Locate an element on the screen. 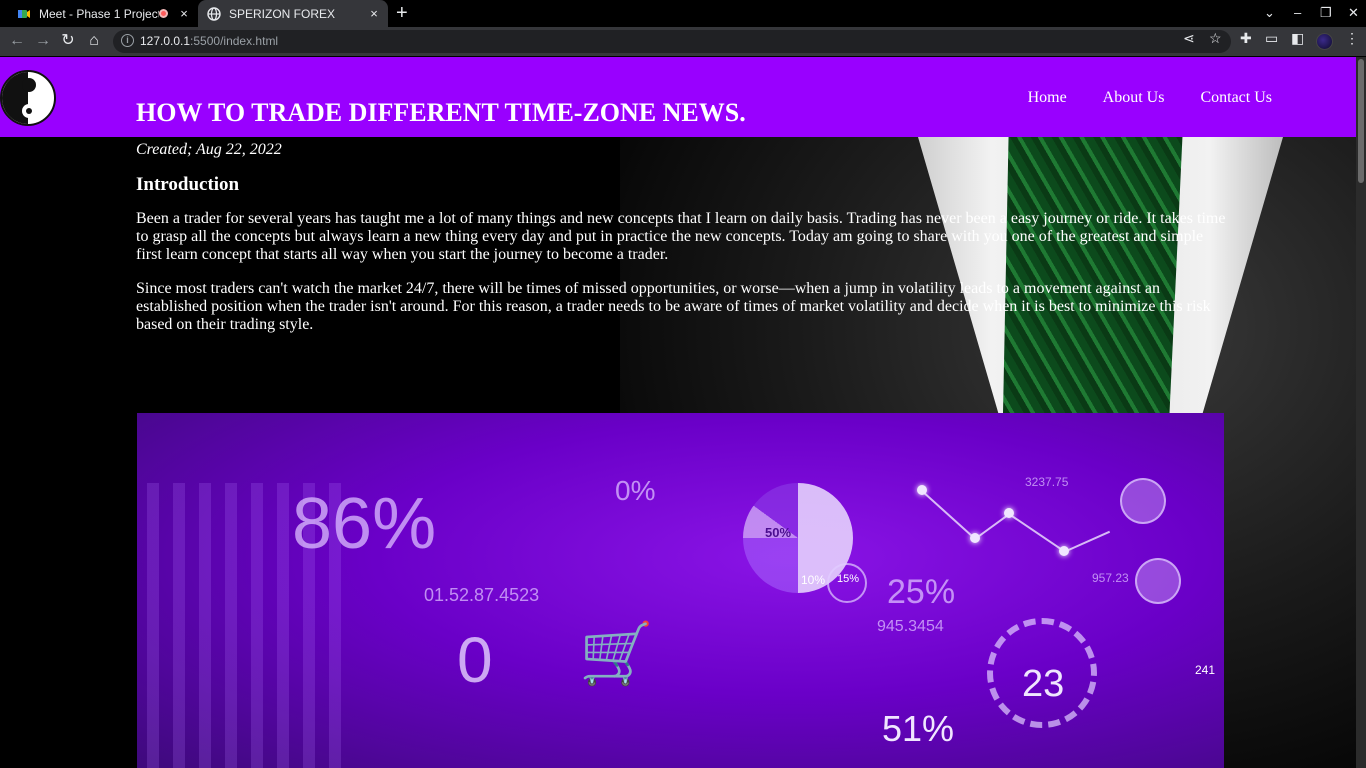 The image size is (1366, 768). recording-icon is located at coordinates (163, 13).